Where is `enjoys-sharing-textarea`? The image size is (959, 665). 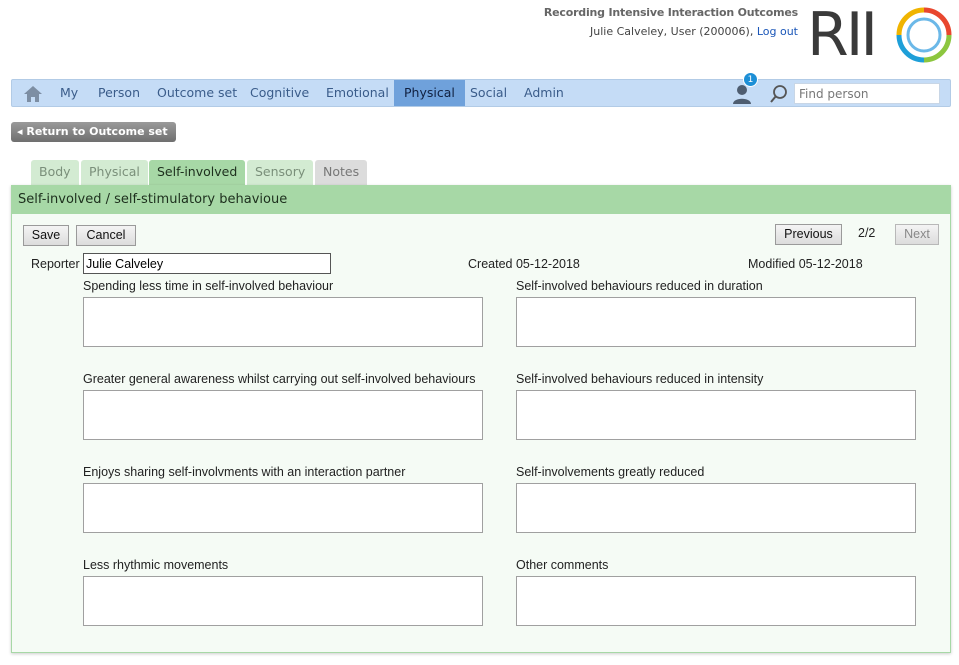 enjoys-sharing-textarea is located at coordinates (283, 508).